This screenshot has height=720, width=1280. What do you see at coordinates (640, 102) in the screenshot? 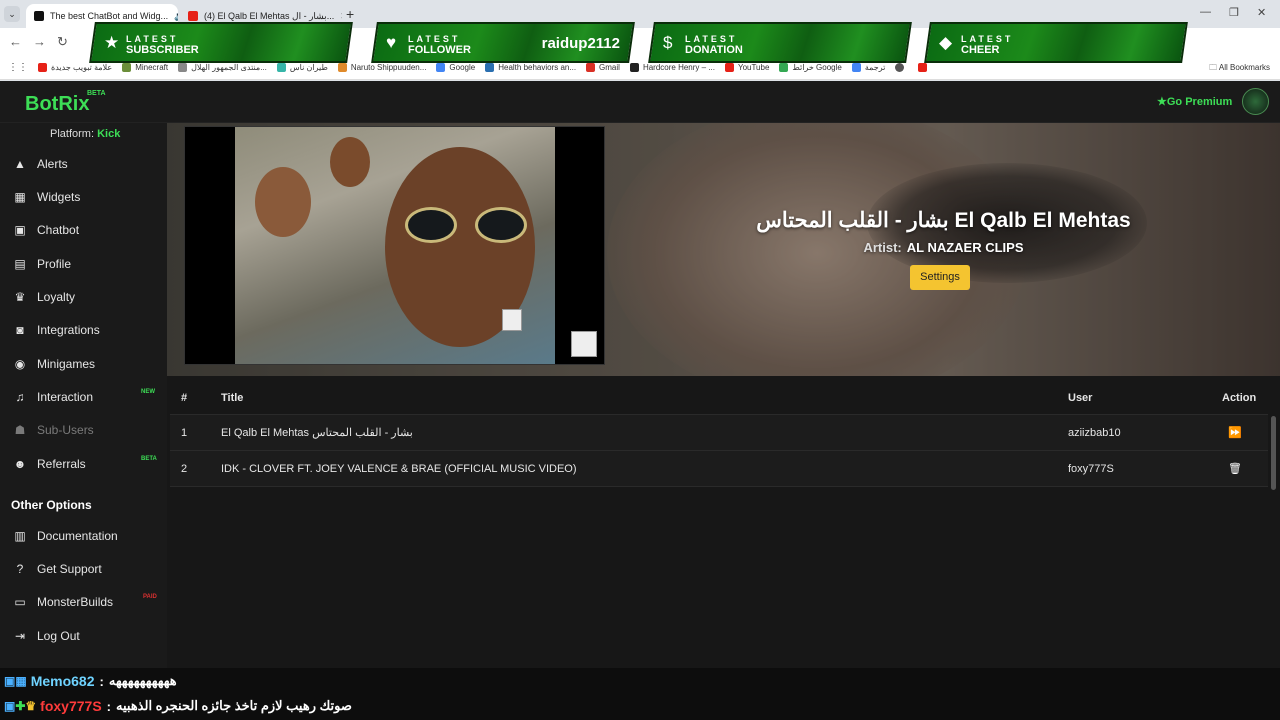
I see `app-header: BotRix BETA ★Go Premium` at bounding box center [640, 102].